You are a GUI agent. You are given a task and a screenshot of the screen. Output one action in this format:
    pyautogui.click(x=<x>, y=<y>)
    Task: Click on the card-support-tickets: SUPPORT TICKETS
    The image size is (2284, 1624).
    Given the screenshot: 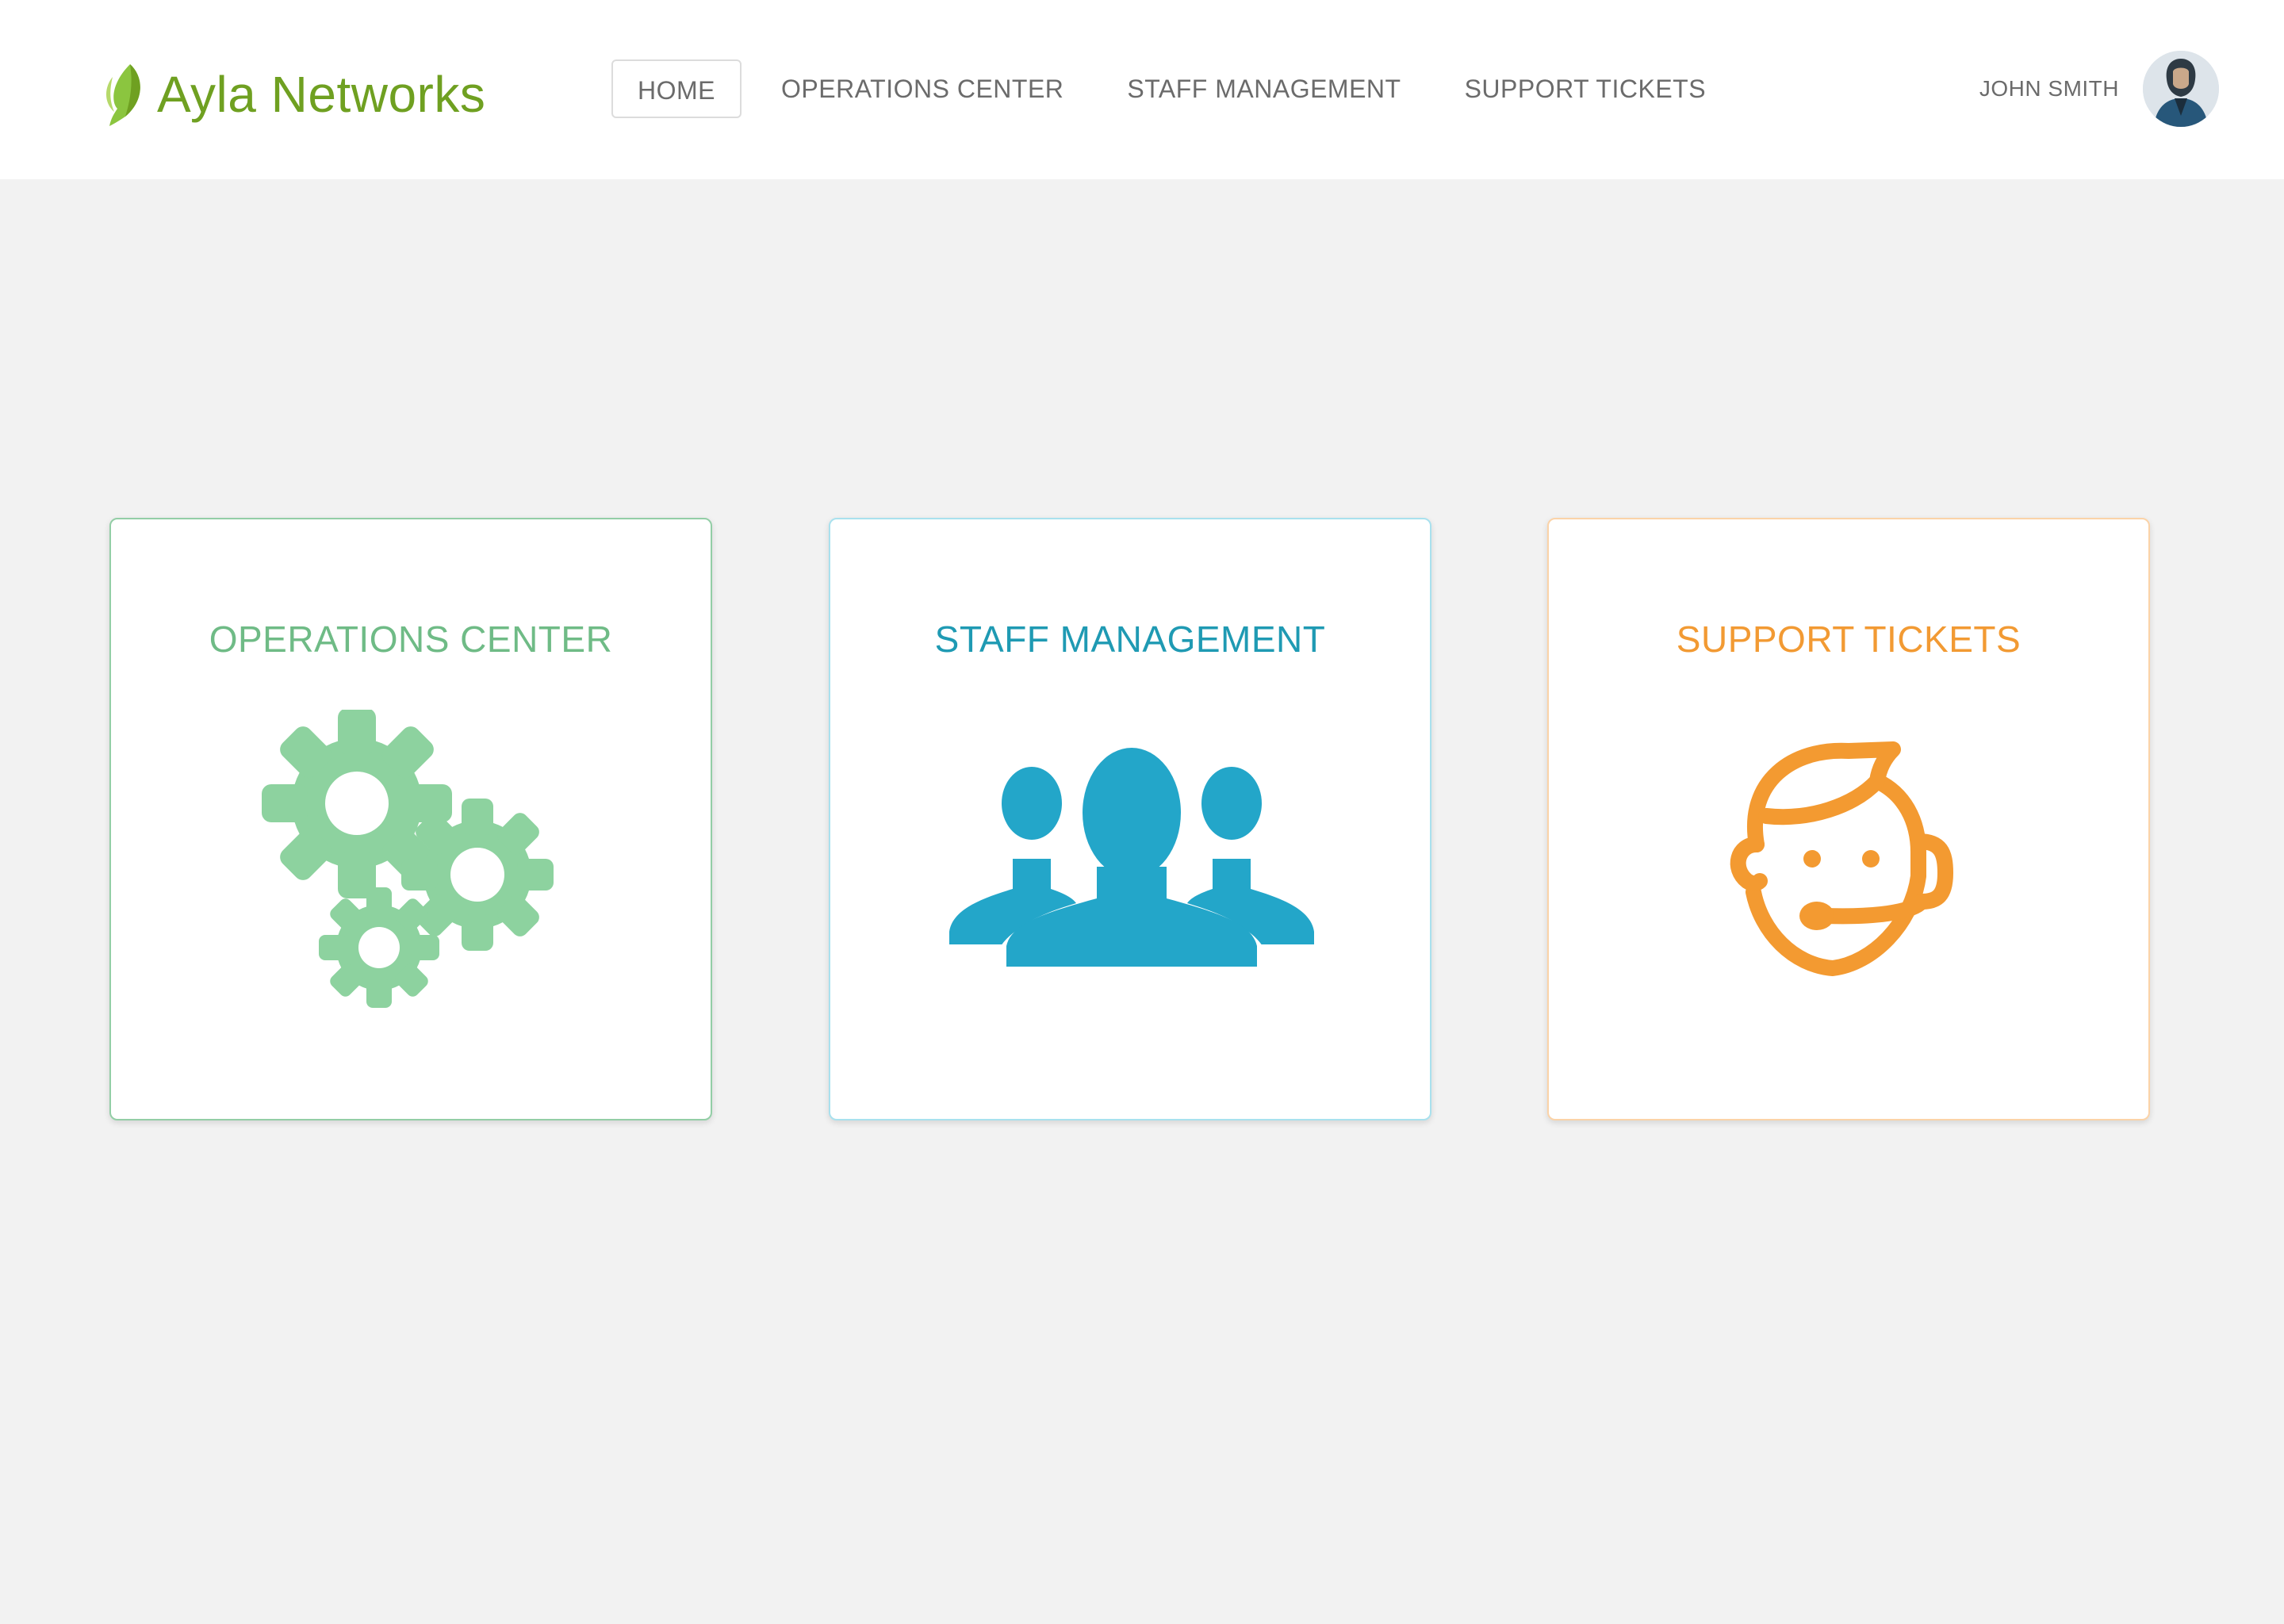 What is the action you would take?
    pyautogui.click(x=1848, y=819)
    